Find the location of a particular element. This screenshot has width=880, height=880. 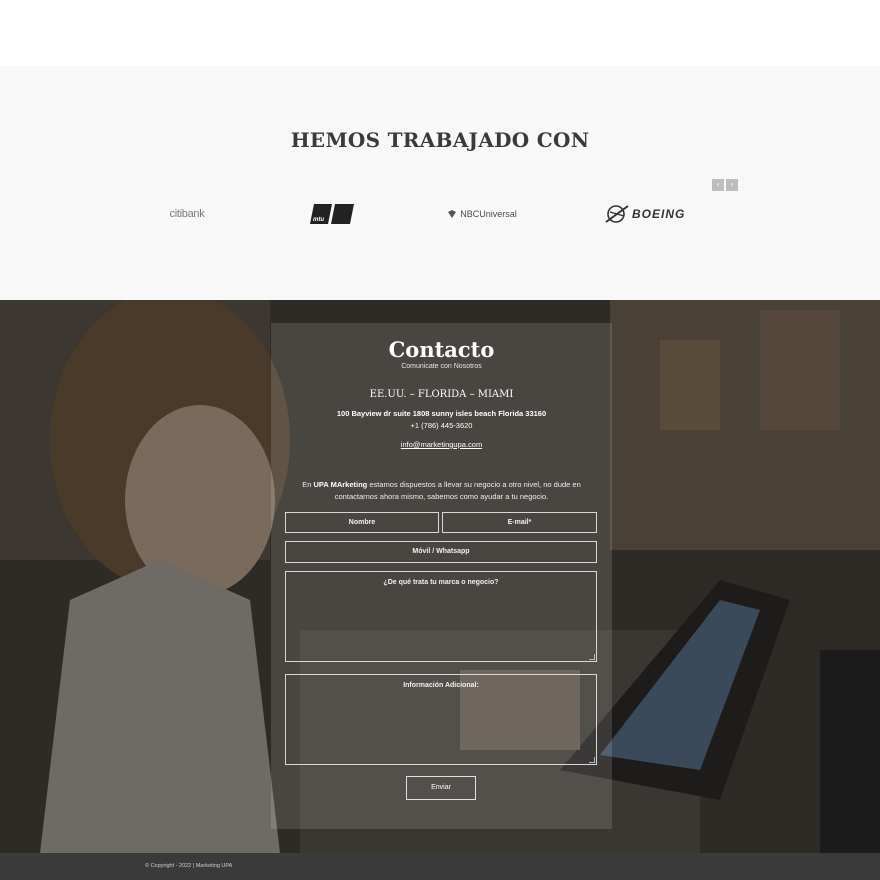

email-field: E-mail* is located at coordinates (519, 522).